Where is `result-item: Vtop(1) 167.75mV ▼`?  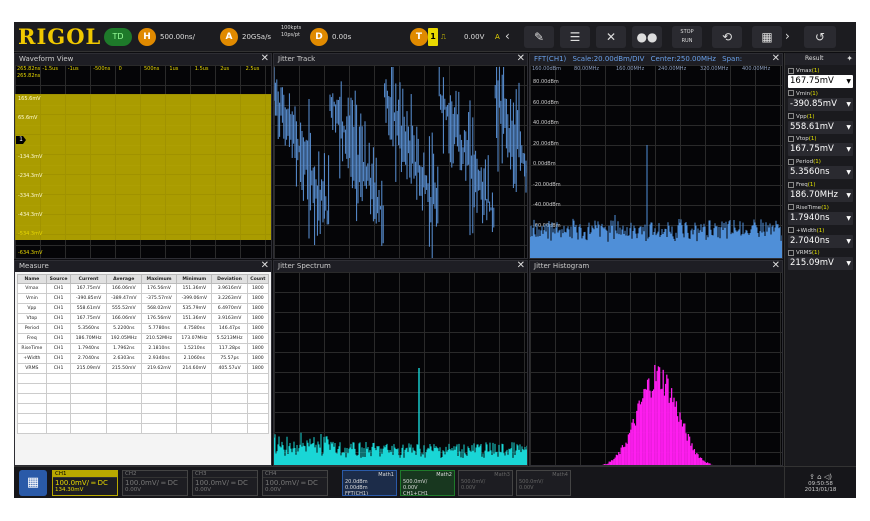
result-item: Vtop(1) 167.75mV ▼ is located at coordinates (820, 146).